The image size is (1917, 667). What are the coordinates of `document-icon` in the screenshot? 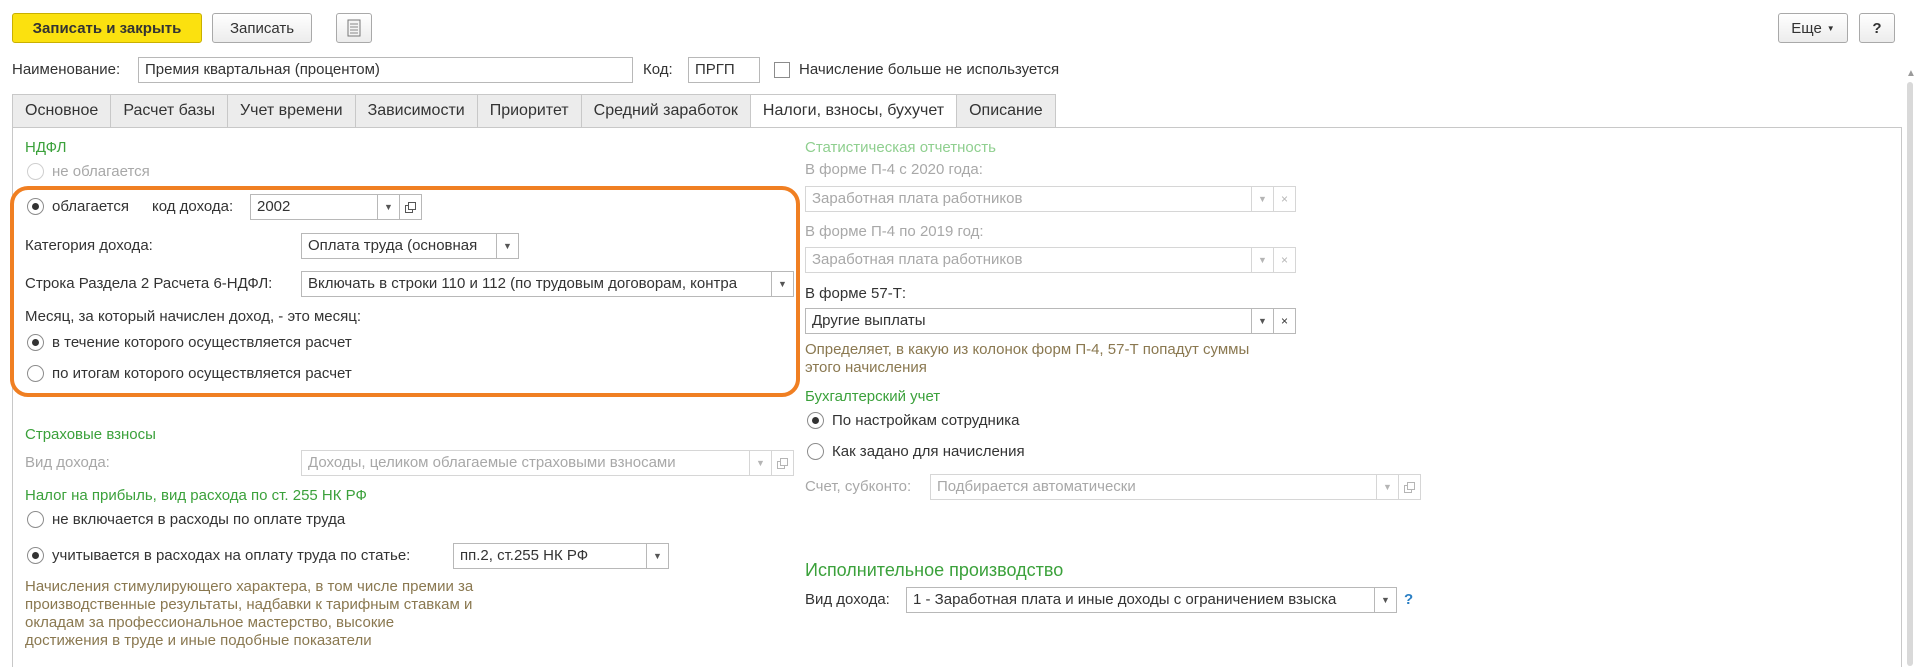 It's located at (354, 28).